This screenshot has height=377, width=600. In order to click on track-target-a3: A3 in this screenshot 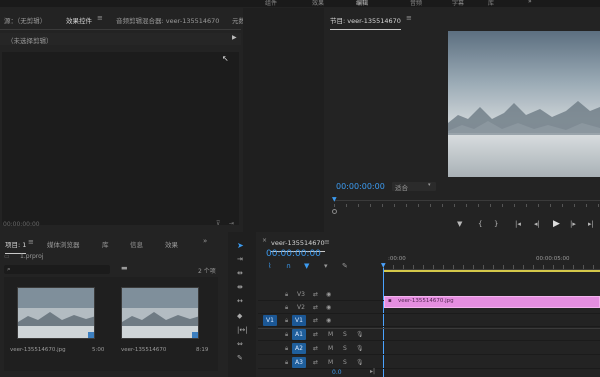, I will do `click(299, 362)`.